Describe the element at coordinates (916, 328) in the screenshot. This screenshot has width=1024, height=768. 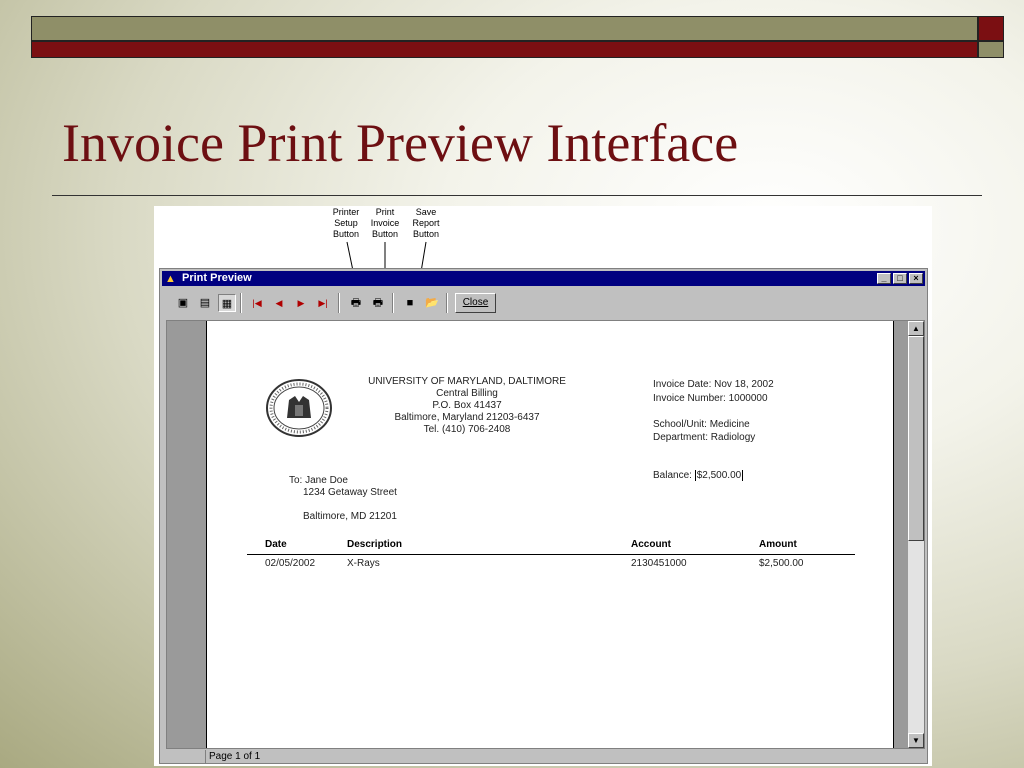
I see `scroll-up-button: ▲` at that location.